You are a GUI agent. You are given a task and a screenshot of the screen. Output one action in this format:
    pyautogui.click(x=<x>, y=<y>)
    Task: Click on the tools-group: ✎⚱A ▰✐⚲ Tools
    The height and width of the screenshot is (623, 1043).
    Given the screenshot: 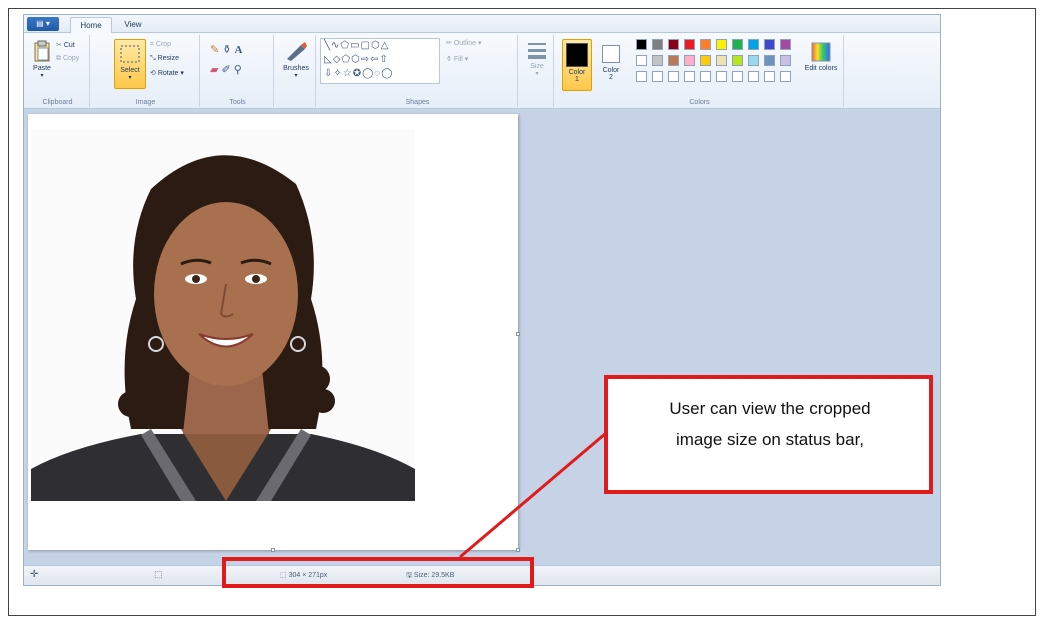 What is the action you would take?
    pyautogui.click(x=238, y=71)
    